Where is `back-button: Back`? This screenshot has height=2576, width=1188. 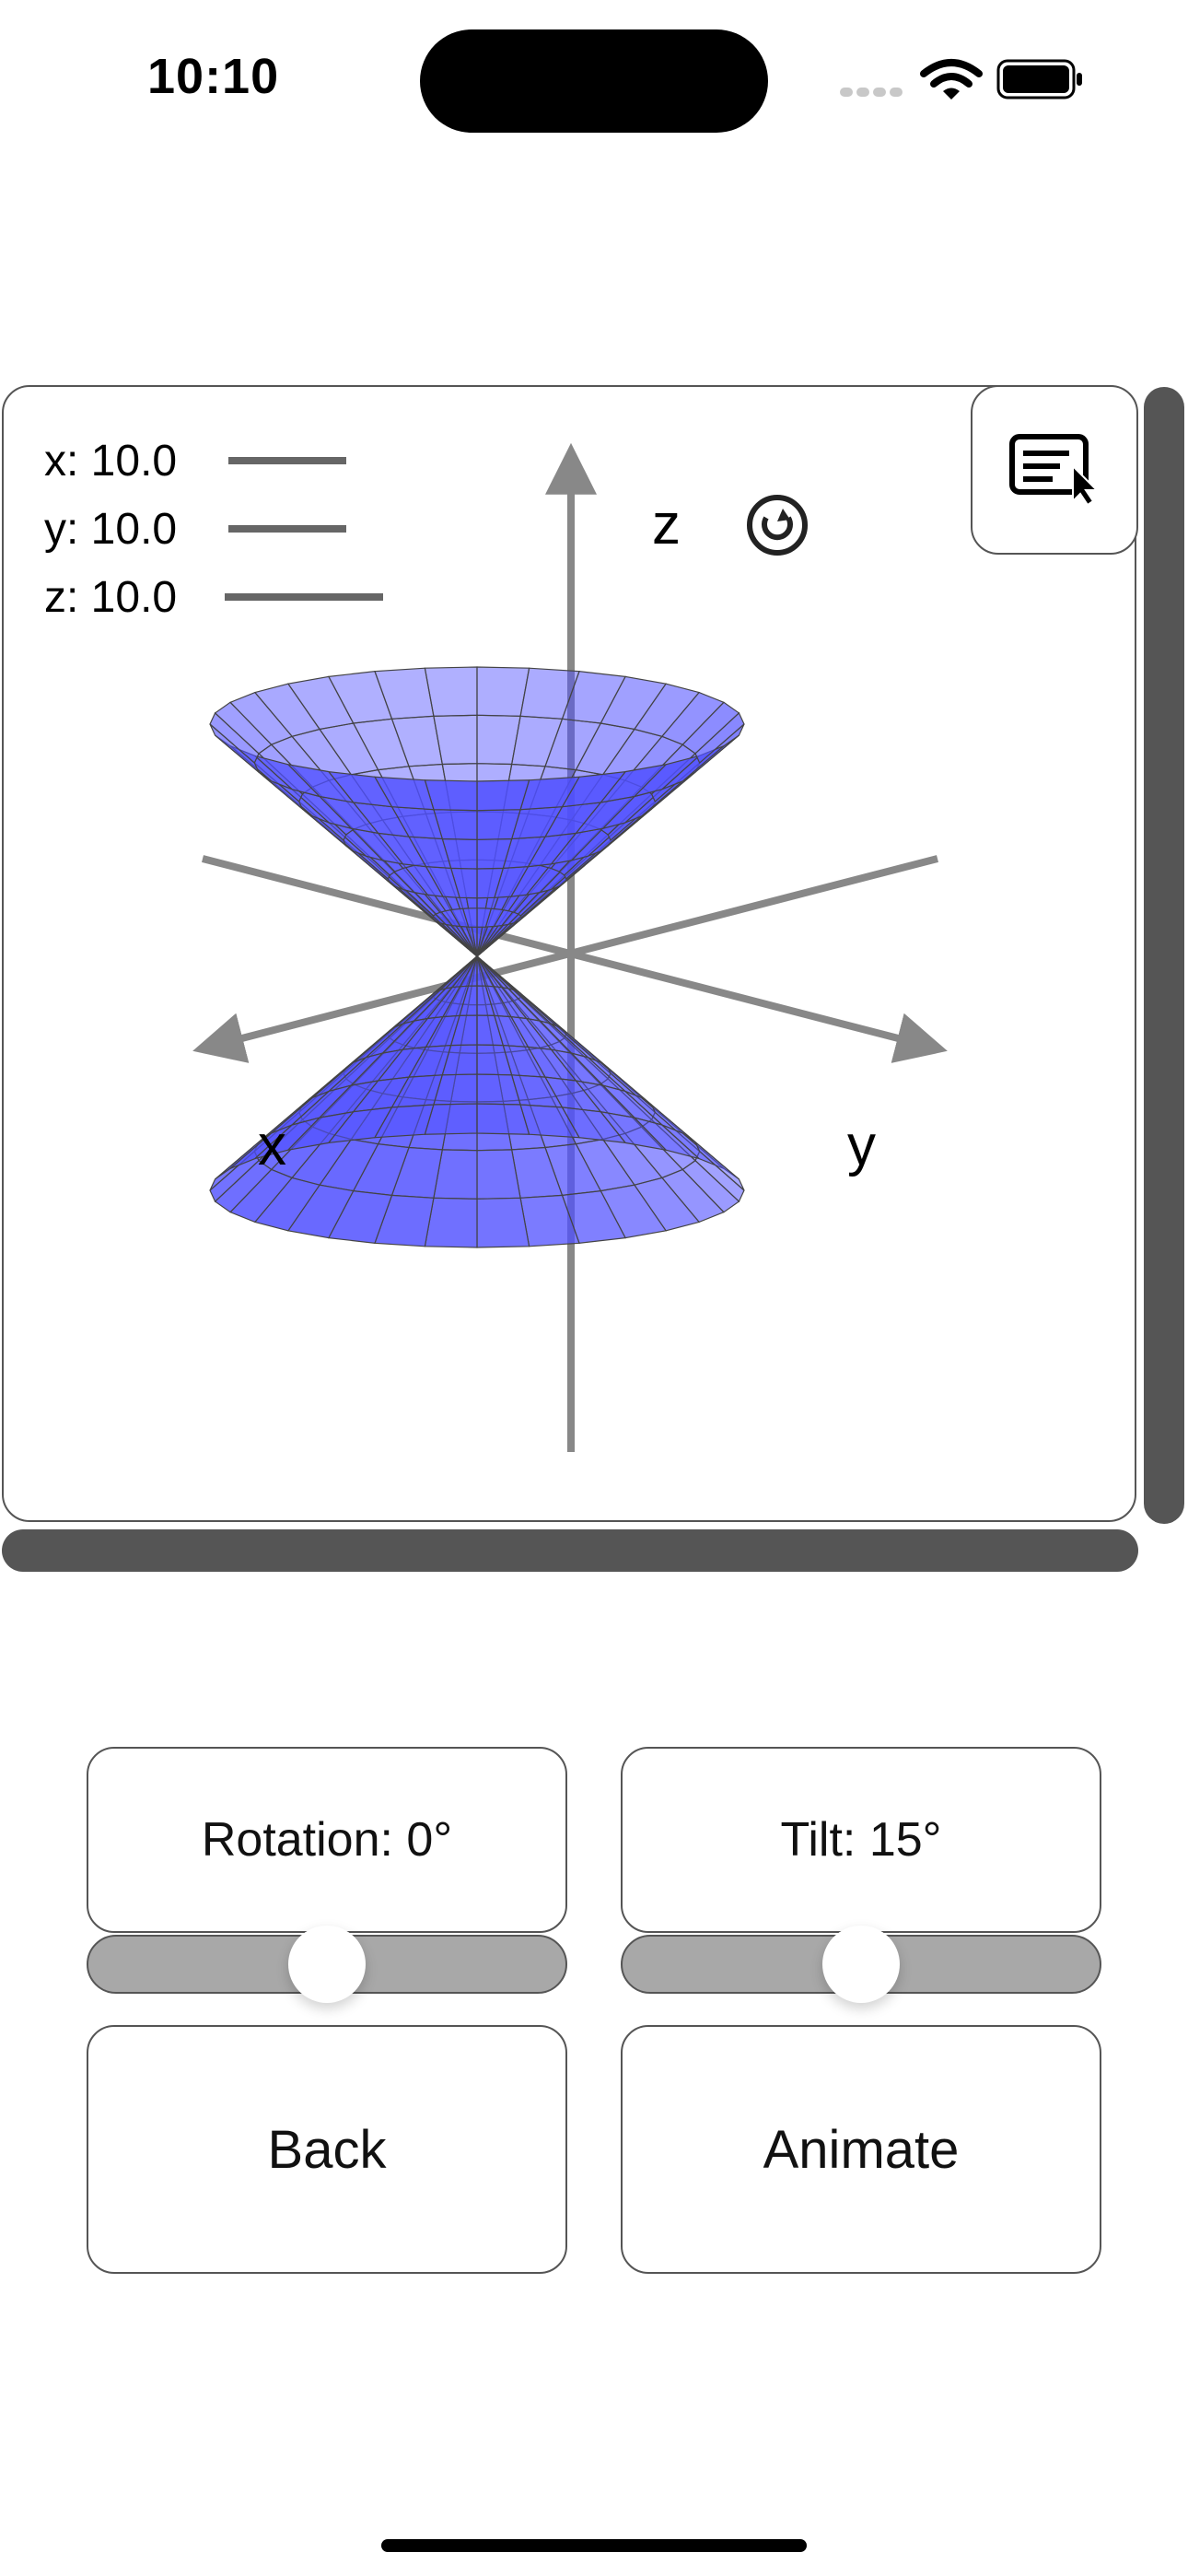
back-button: Back is located at coordinates (327, 2149).